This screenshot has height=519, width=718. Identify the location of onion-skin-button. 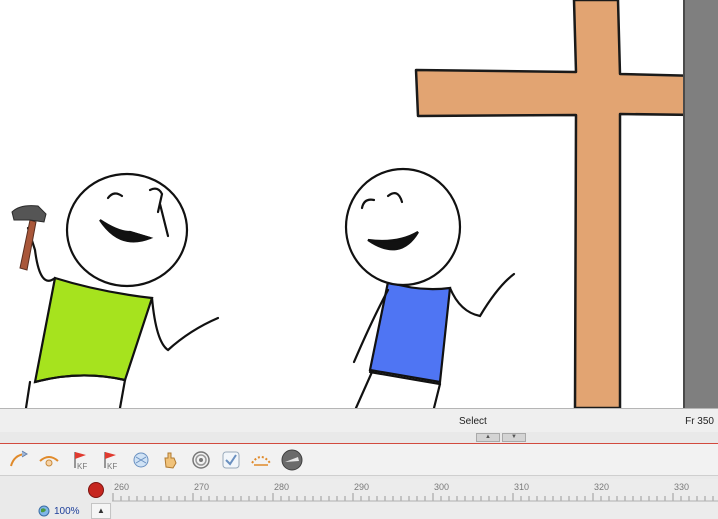
(141, 460).